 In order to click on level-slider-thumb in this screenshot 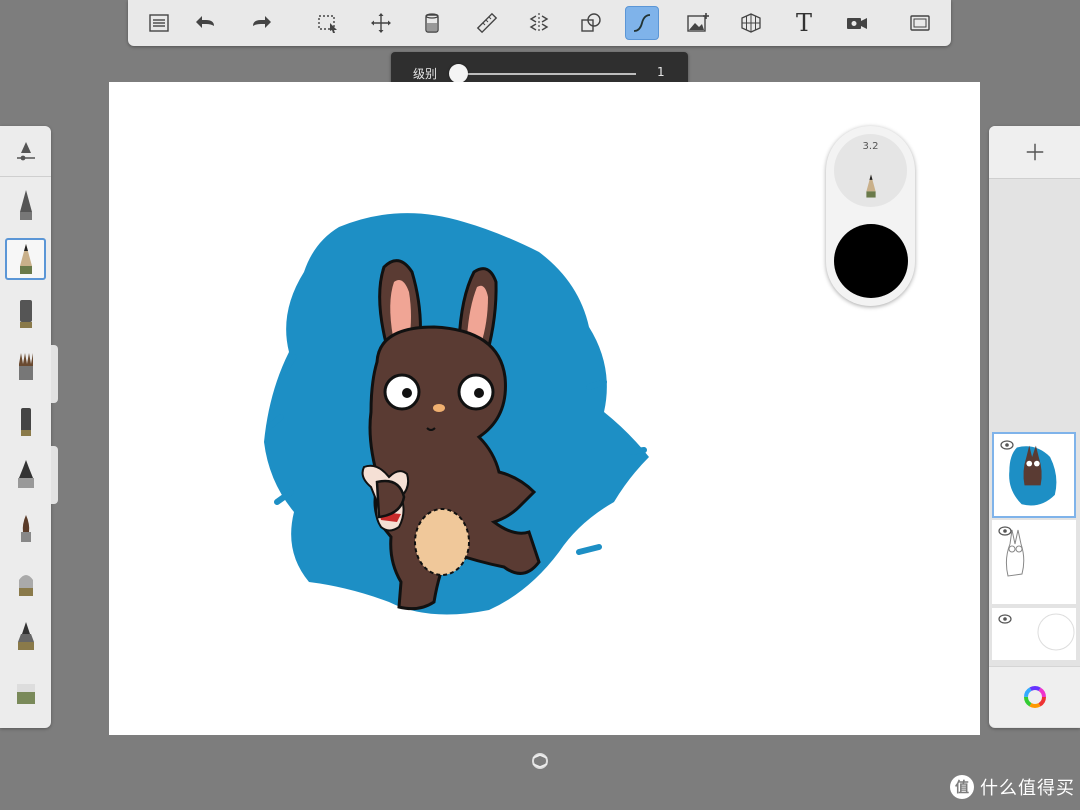, I will do `click(458, 73)`.